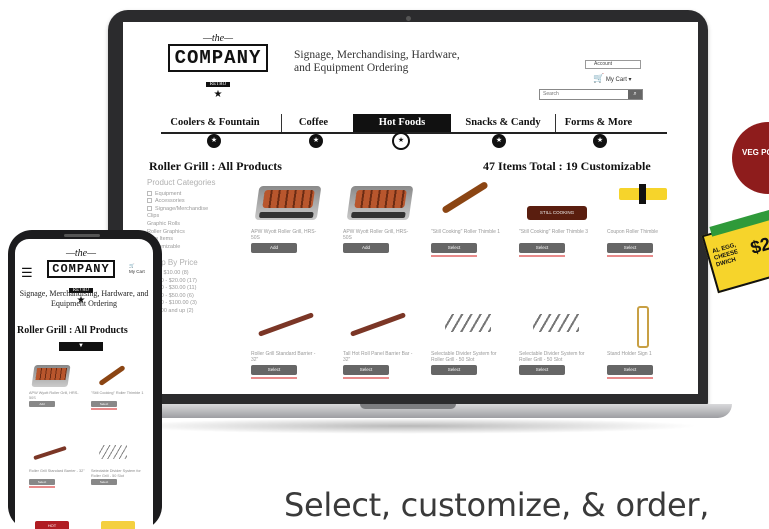 This screenshot has height=529, width=769. I want to click on filter-item: Roller Graphics, so click(197, 233).